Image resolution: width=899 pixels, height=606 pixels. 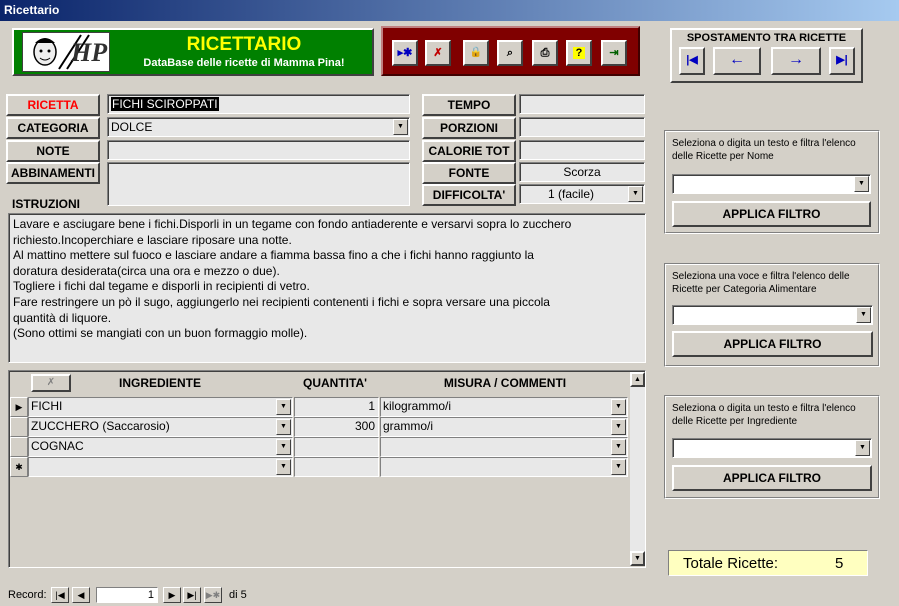 I want to click on find-button: ⌕, so click(x=510, y=53).